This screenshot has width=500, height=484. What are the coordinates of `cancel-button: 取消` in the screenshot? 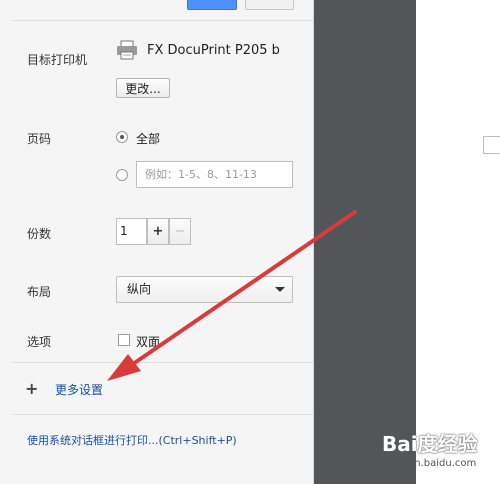 It's located at (269, 5).